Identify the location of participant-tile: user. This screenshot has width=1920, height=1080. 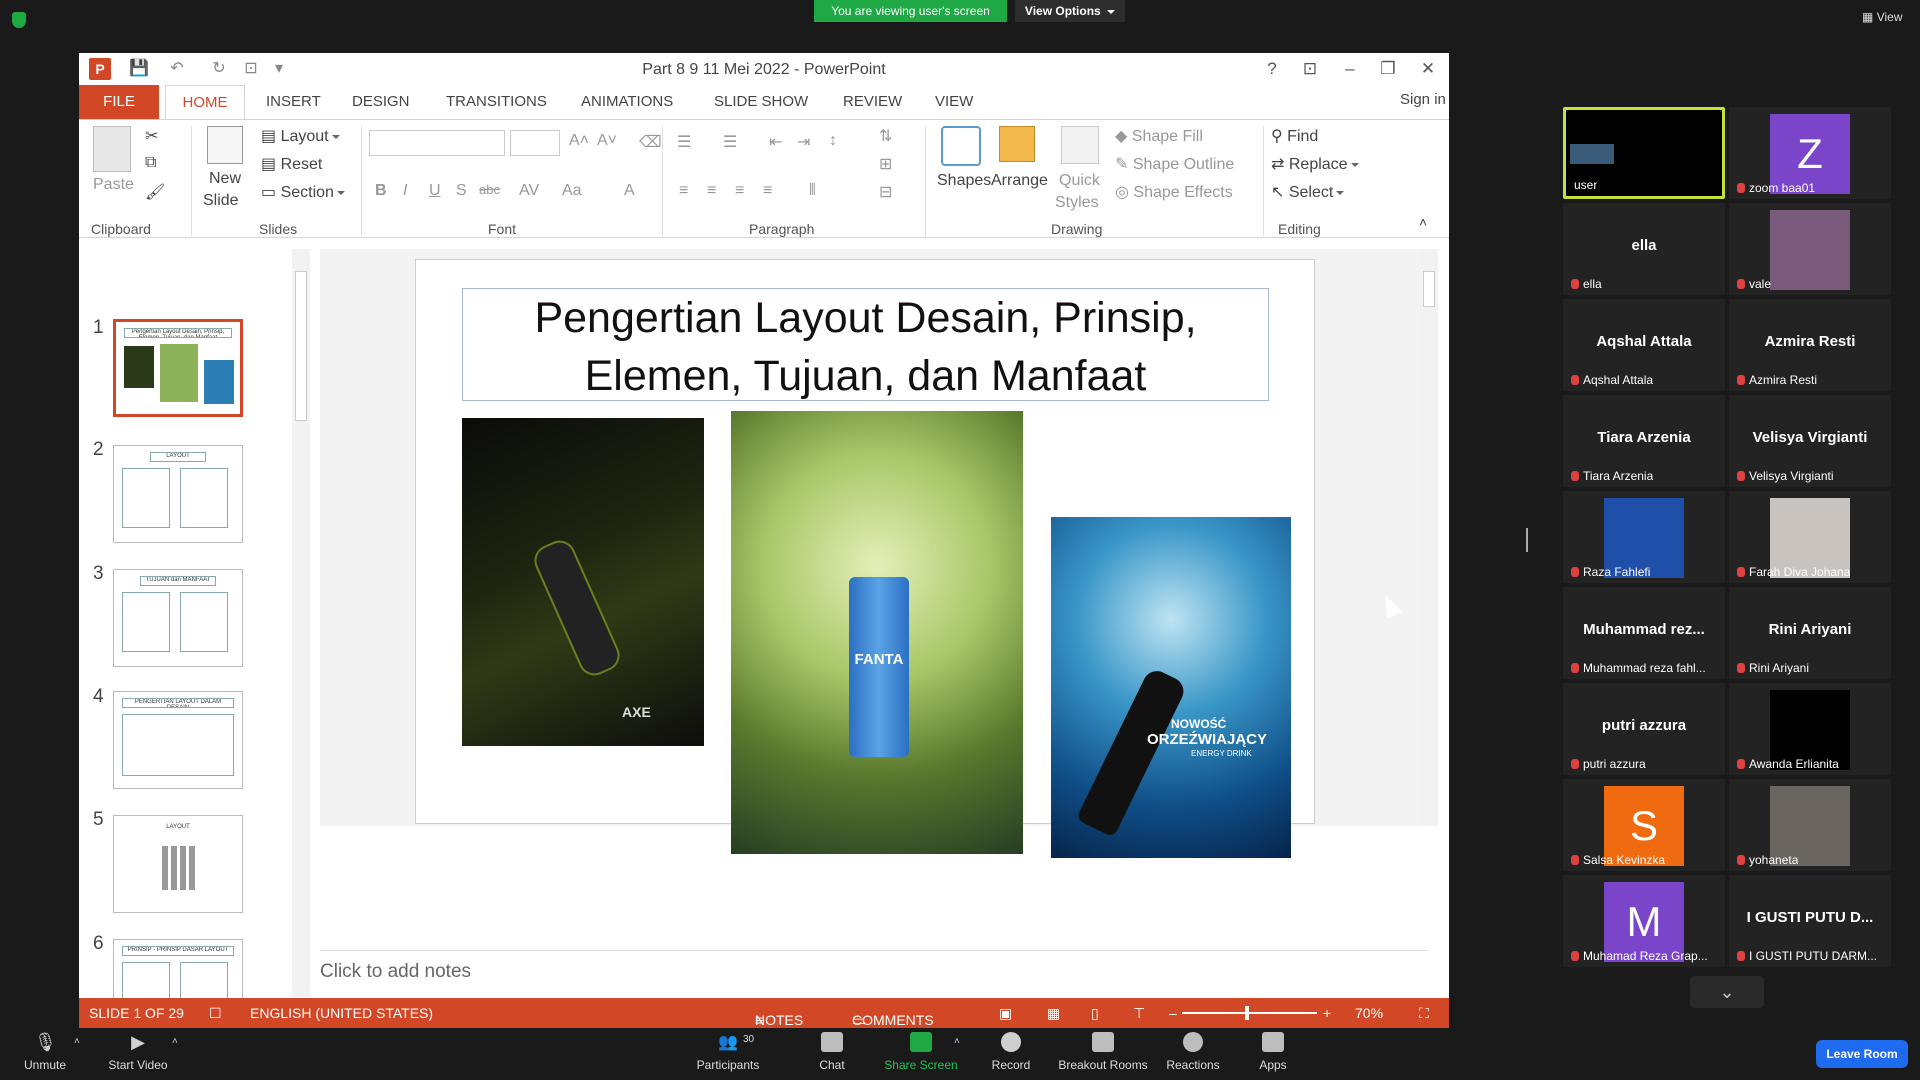
(1644, 153).